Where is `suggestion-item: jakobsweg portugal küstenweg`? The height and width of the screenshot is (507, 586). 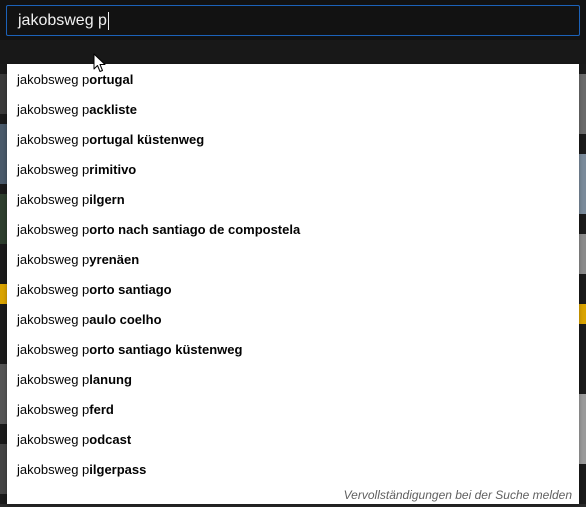
suggestion-item: jakobsweg portugal küstenweg is located at coordinates (293, 140).